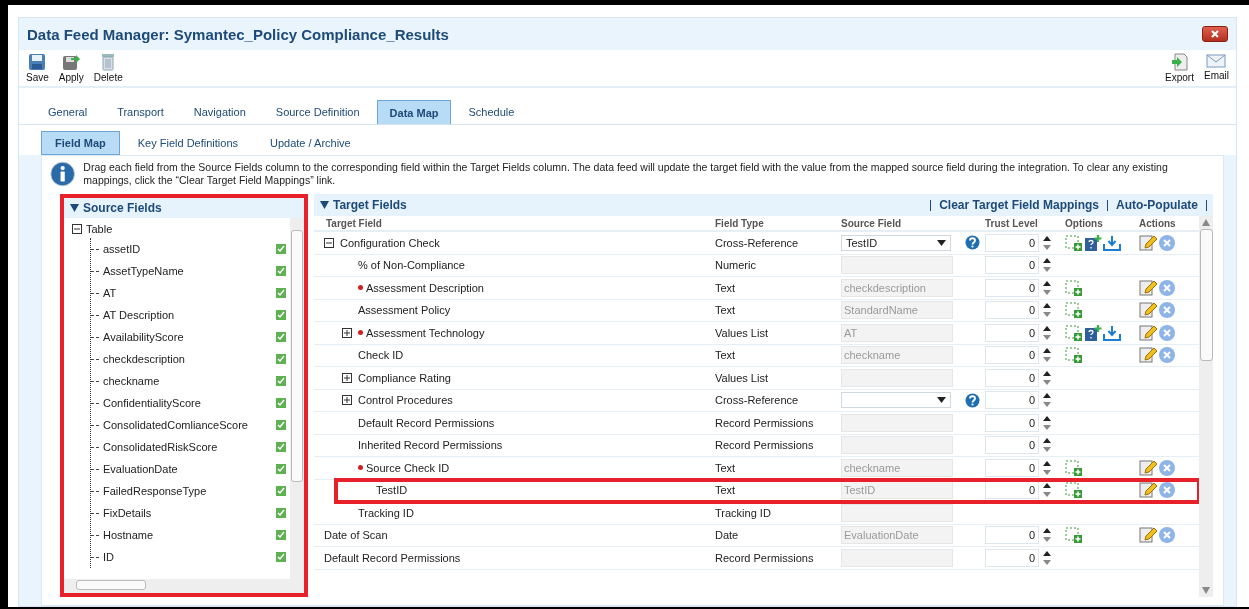 The image size is (1249, 609). I want to click on tree-item: EvaluationDate, so click(189, 469).